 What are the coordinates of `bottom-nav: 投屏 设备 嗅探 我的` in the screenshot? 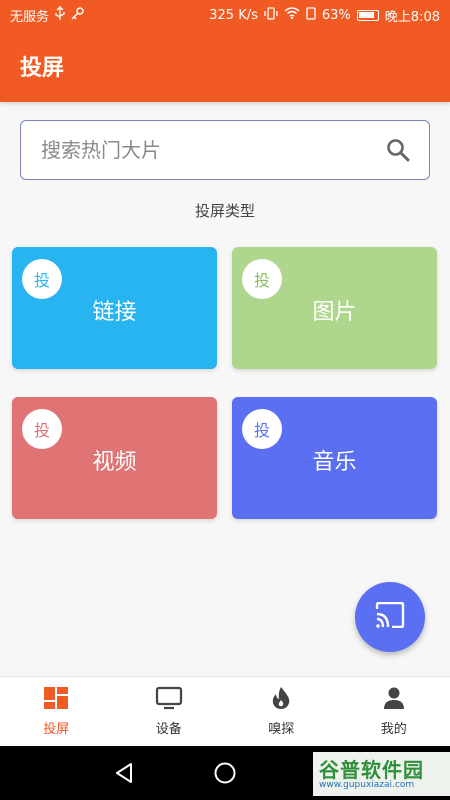 It's located at (225, 711).